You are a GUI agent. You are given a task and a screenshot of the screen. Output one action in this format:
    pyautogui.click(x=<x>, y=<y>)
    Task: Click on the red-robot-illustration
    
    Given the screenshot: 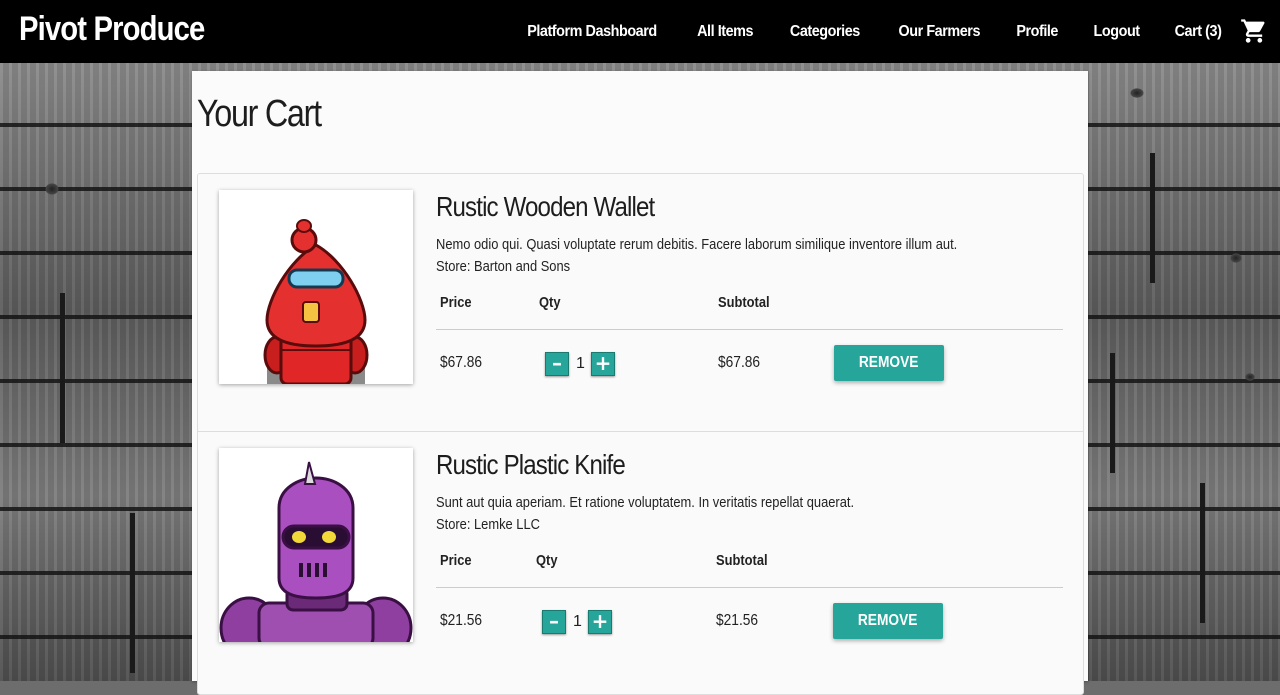 What is the action you would take?
    pyautogui.click(x=316, y=301)
    